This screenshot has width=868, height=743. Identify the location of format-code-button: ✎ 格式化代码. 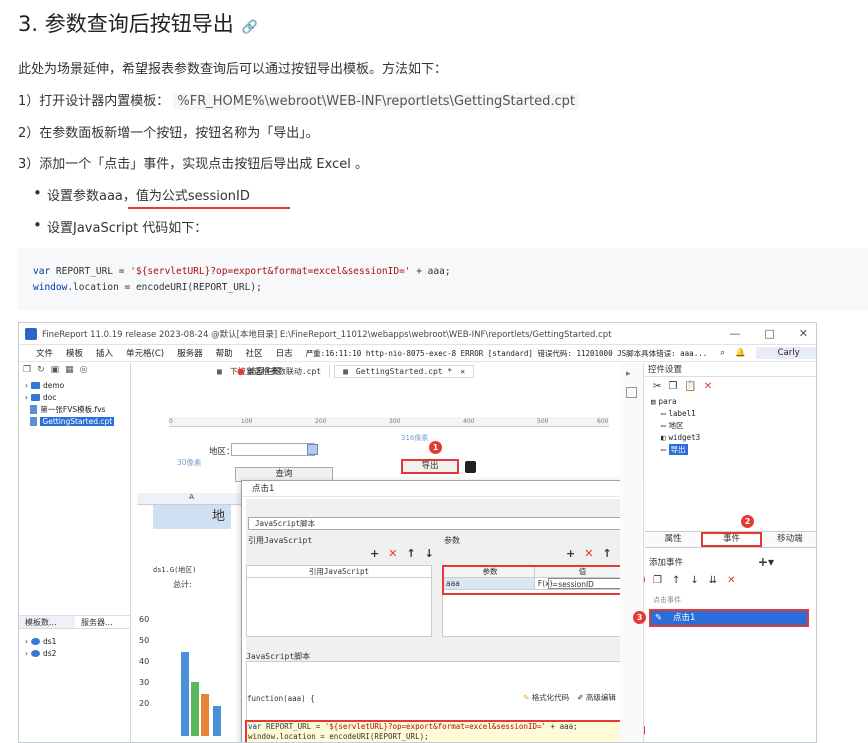
(546, 697).